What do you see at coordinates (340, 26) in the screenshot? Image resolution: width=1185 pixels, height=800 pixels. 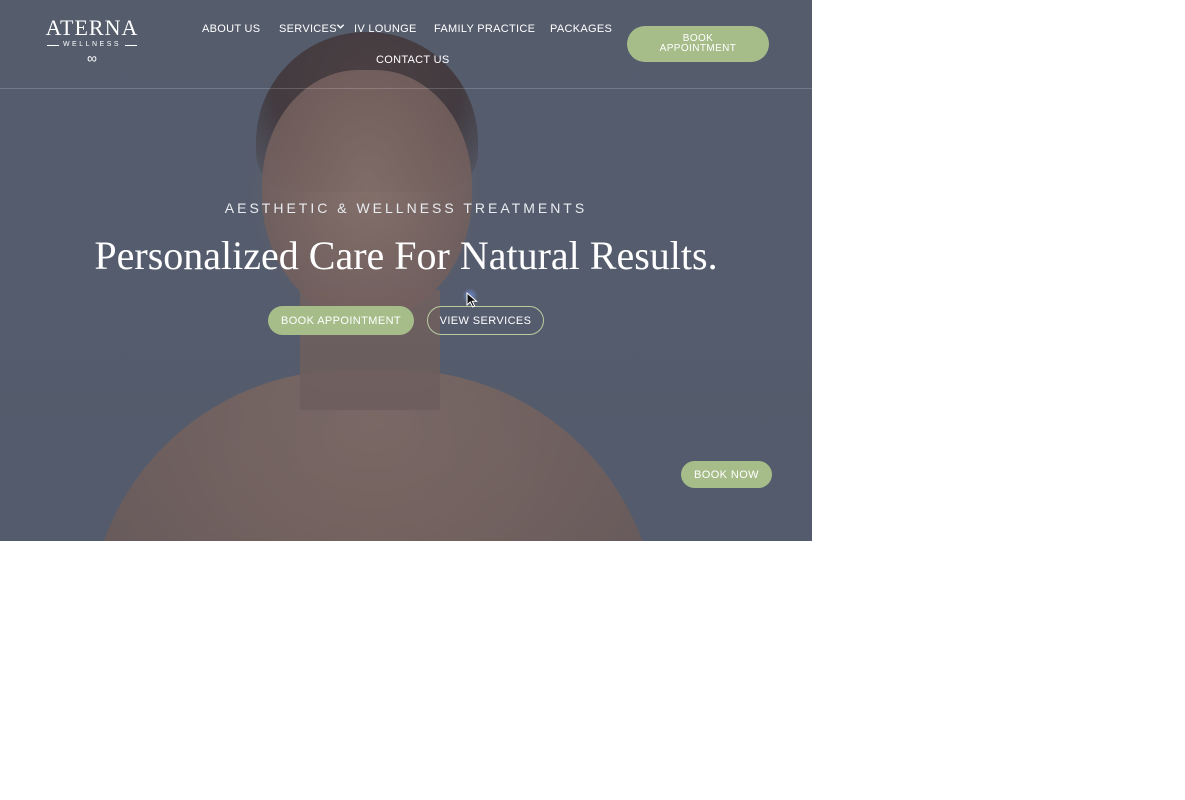 I see `chevron-down-icon` at bounding box center [340, 26].